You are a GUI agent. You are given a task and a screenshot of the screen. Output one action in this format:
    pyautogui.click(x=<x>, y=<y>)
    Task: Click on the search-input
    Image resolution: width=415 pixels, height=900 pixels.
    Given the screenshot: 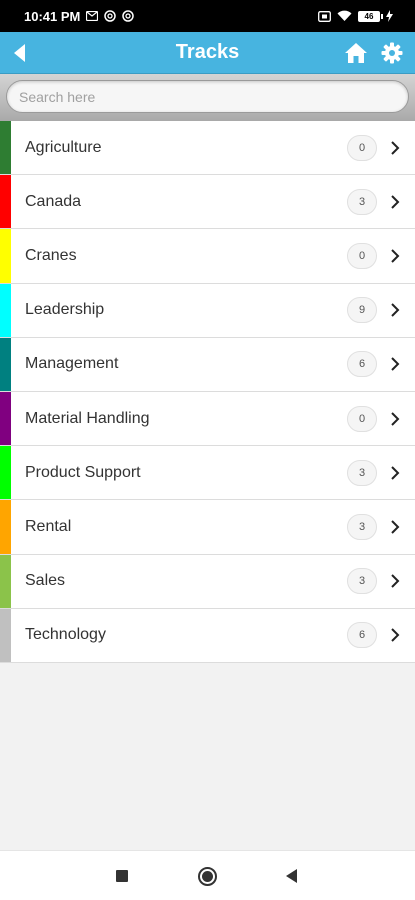 What is the action you would take?
    pyautogui.click(x=207, y=96)
    